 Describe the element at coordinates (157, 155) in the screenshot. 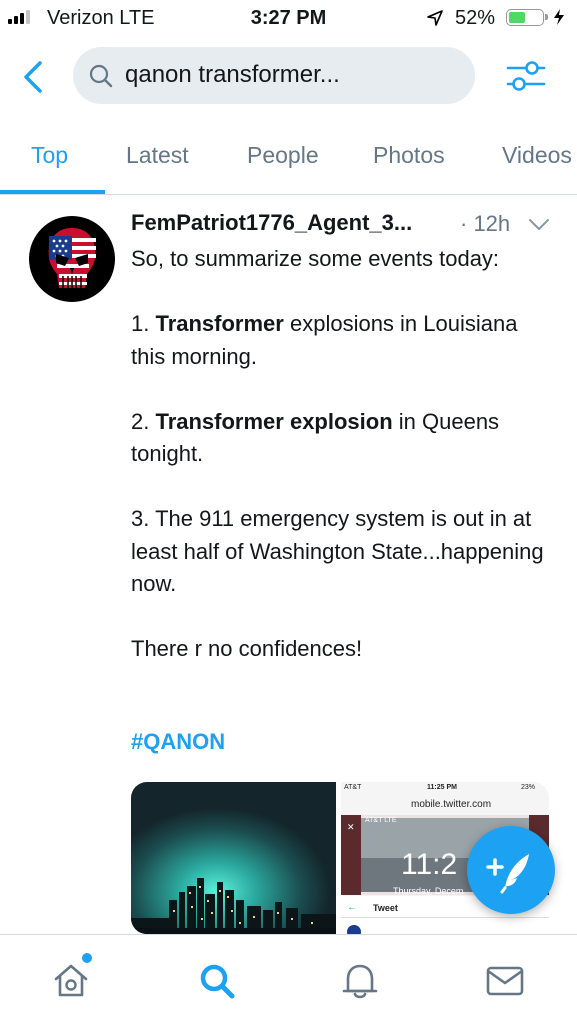

I see `tab-latest: Latest` at that location.